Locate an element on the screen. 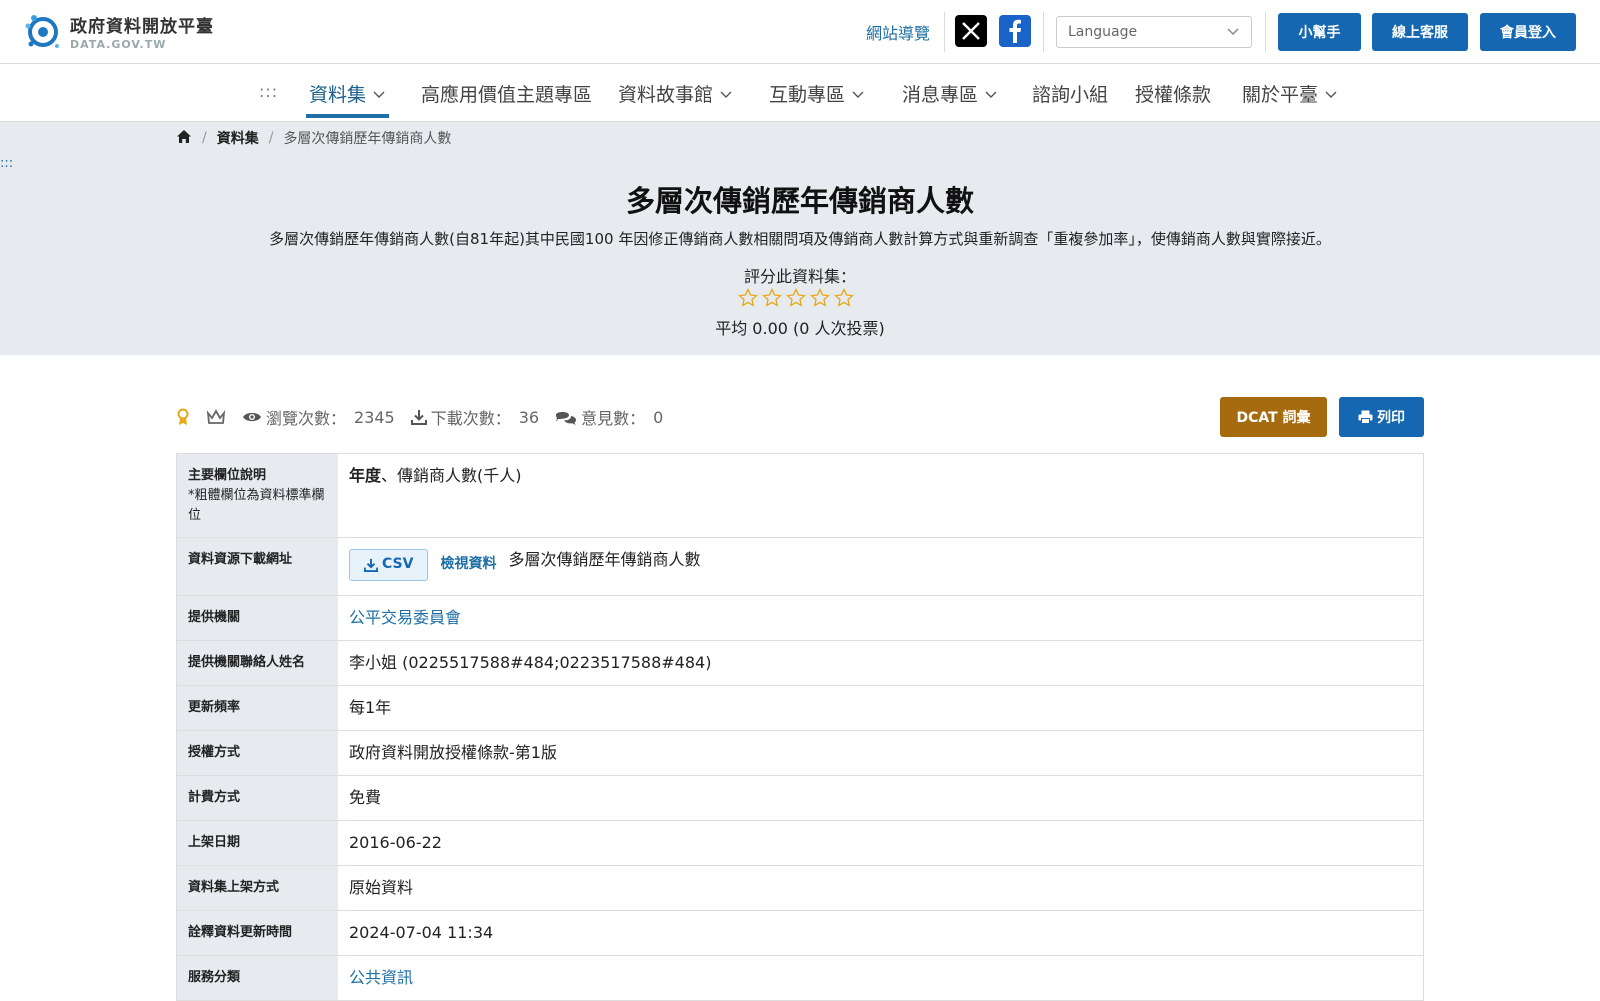 The height and width of the screenshot is (1001, 1600). site-logo: 政府資料開放平臺 DATA.GOV.TW is located at coordinates (118, 31).